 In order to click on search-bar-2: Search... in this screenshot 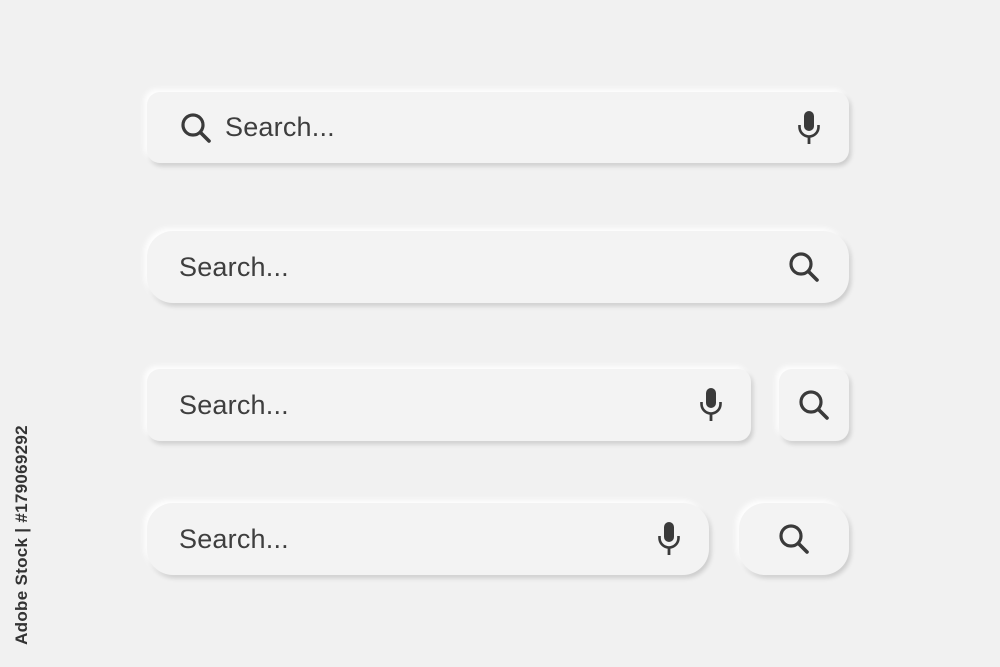, I will do `click(498, 267)`.